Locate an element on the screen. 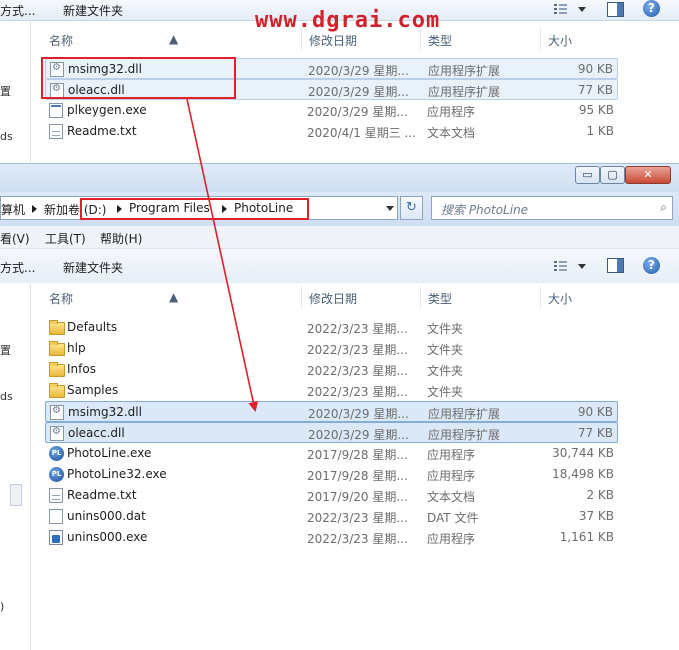 The height and width of the screenshot is (650, 679). file-name: unins000.exe is located at coordinates (107, 537).